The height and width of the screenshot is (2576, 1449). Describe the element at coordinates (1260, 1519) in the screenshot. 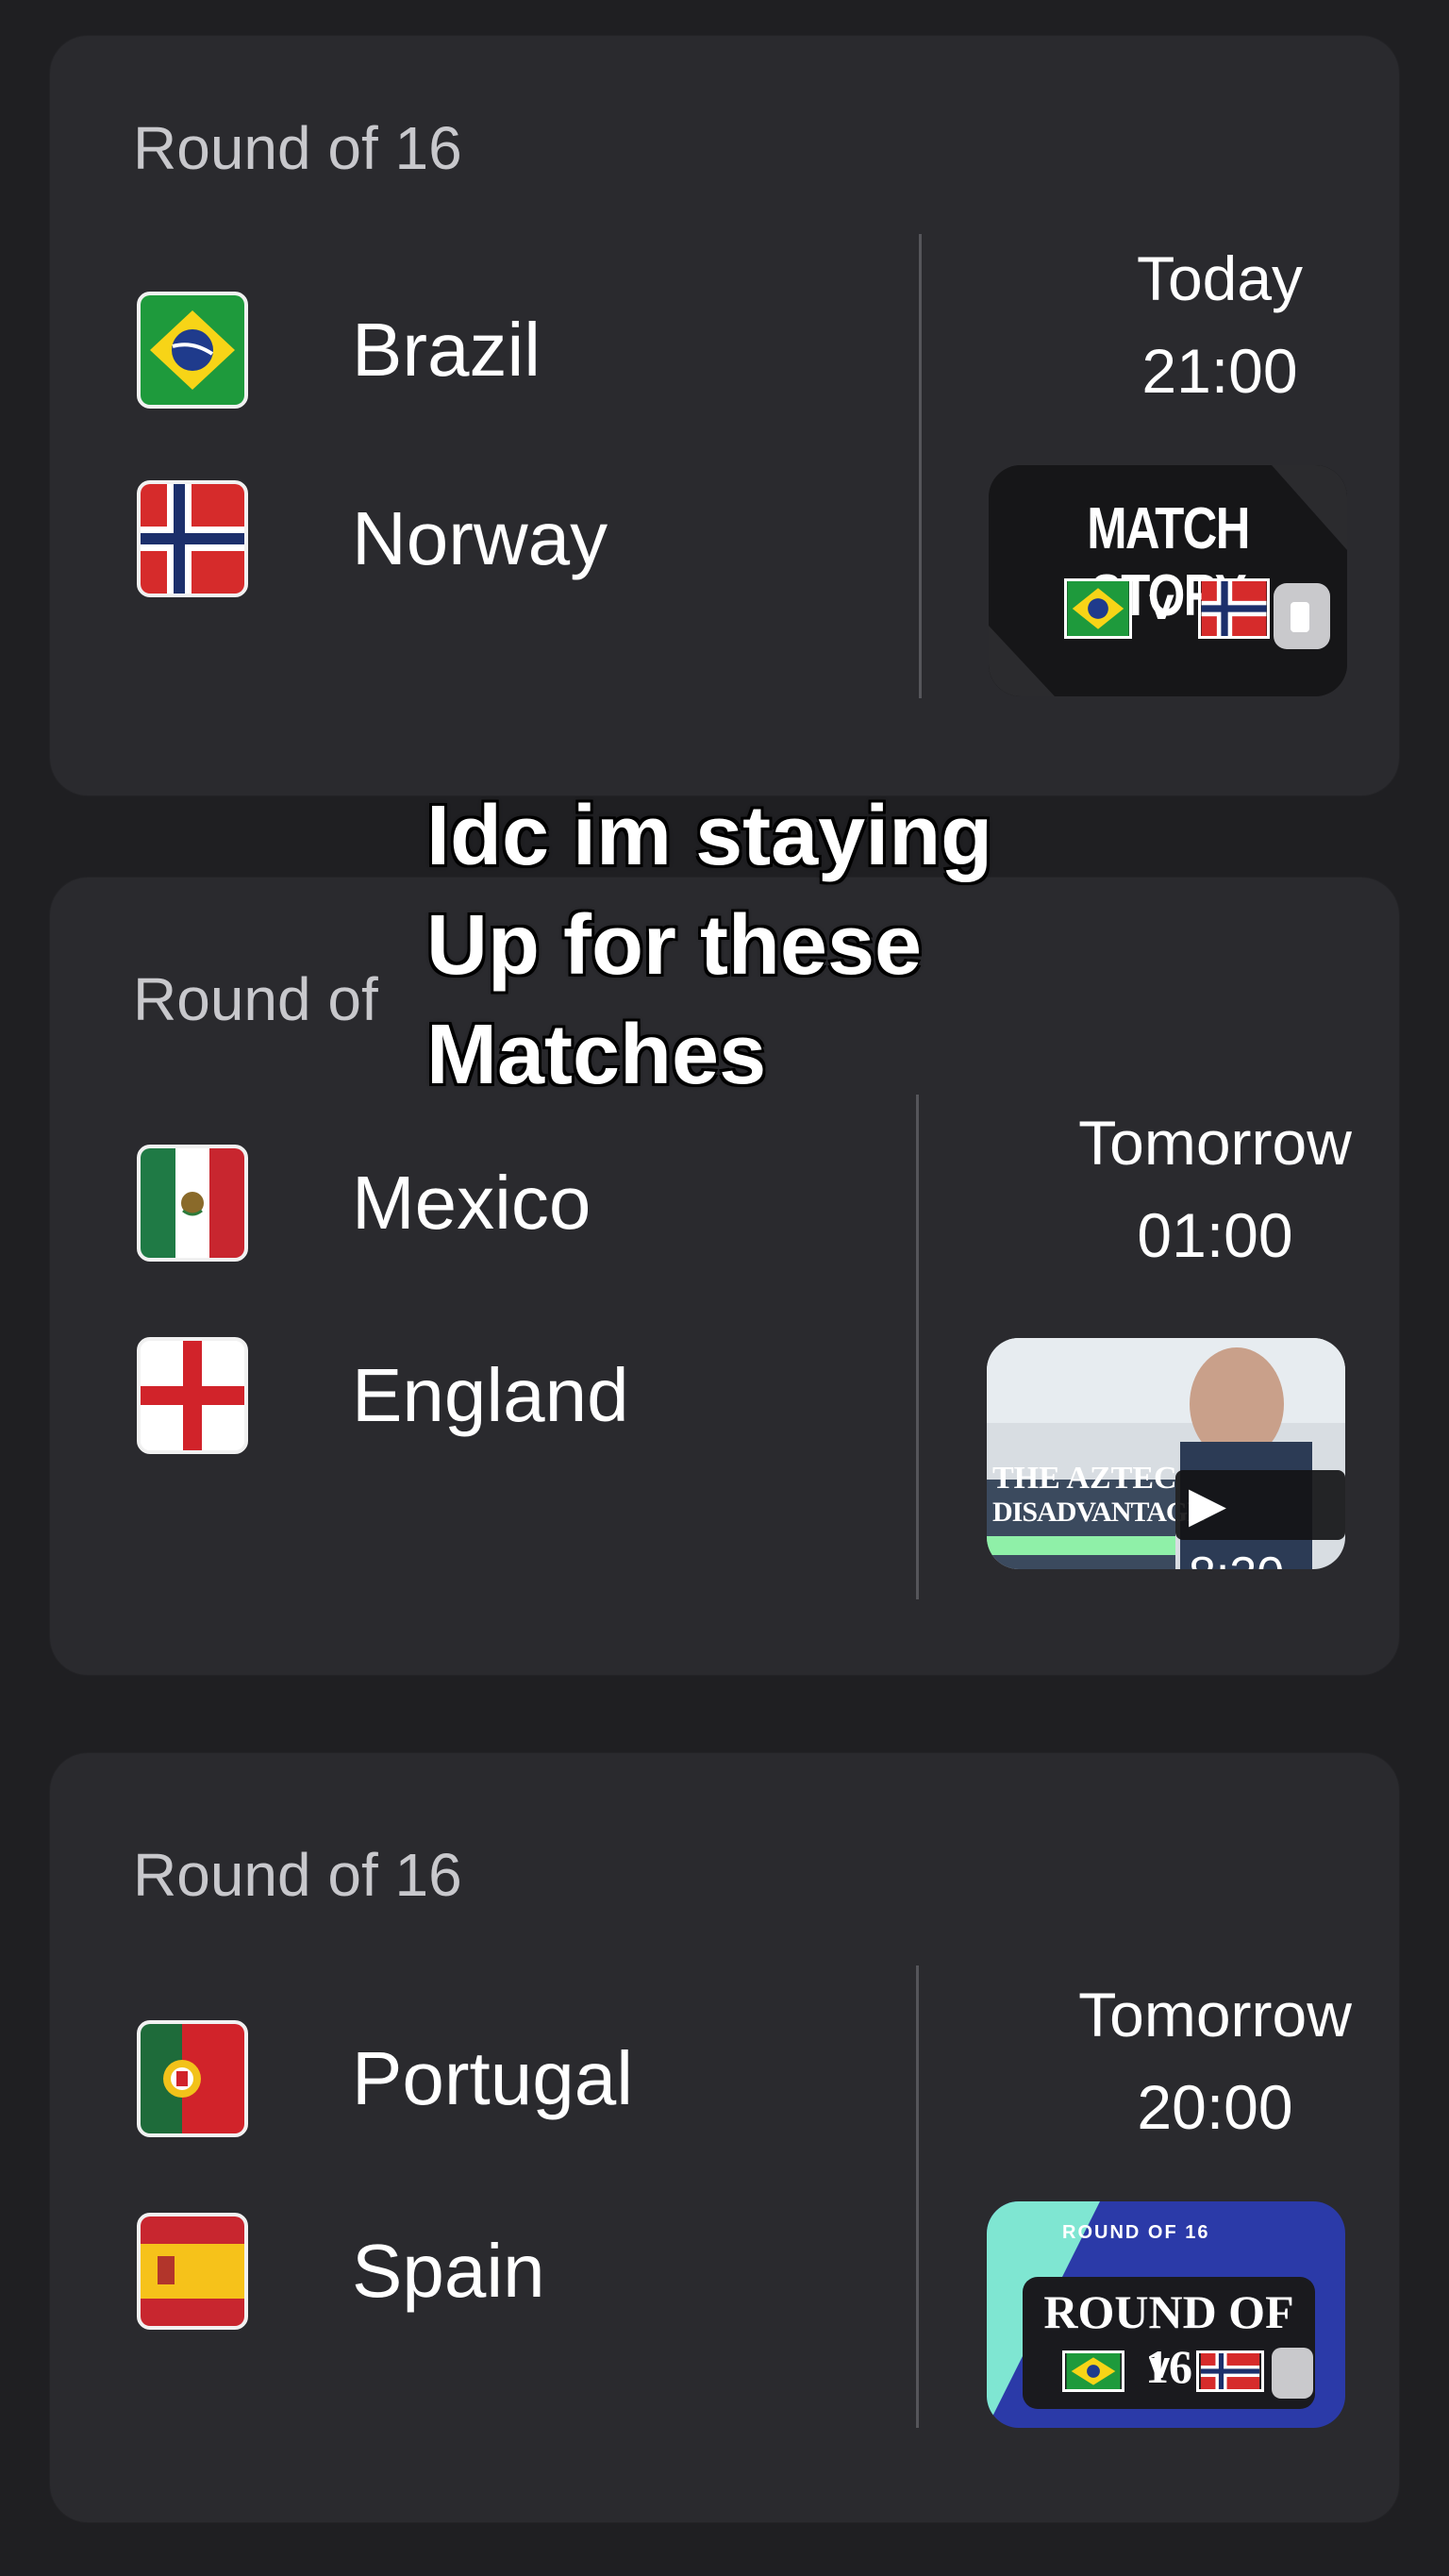

I see `video-duration: ▶ 8:30` at that location.